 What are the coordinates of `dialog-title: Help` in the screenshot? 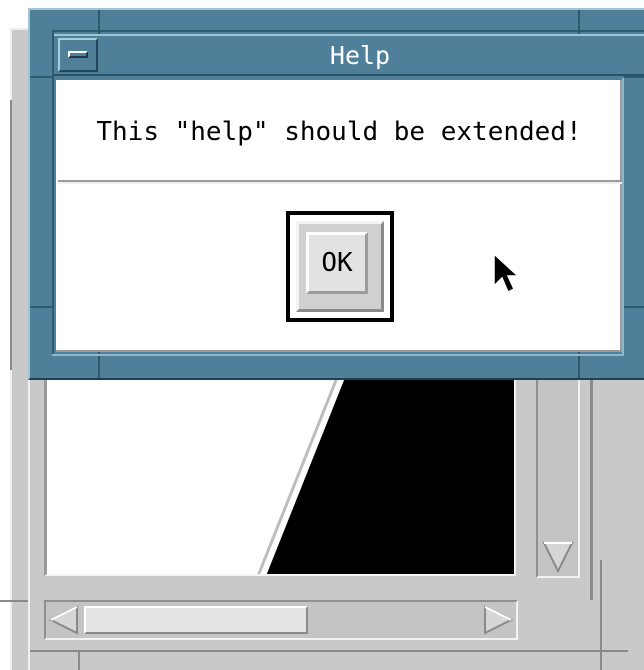 It's located at (360, 55).